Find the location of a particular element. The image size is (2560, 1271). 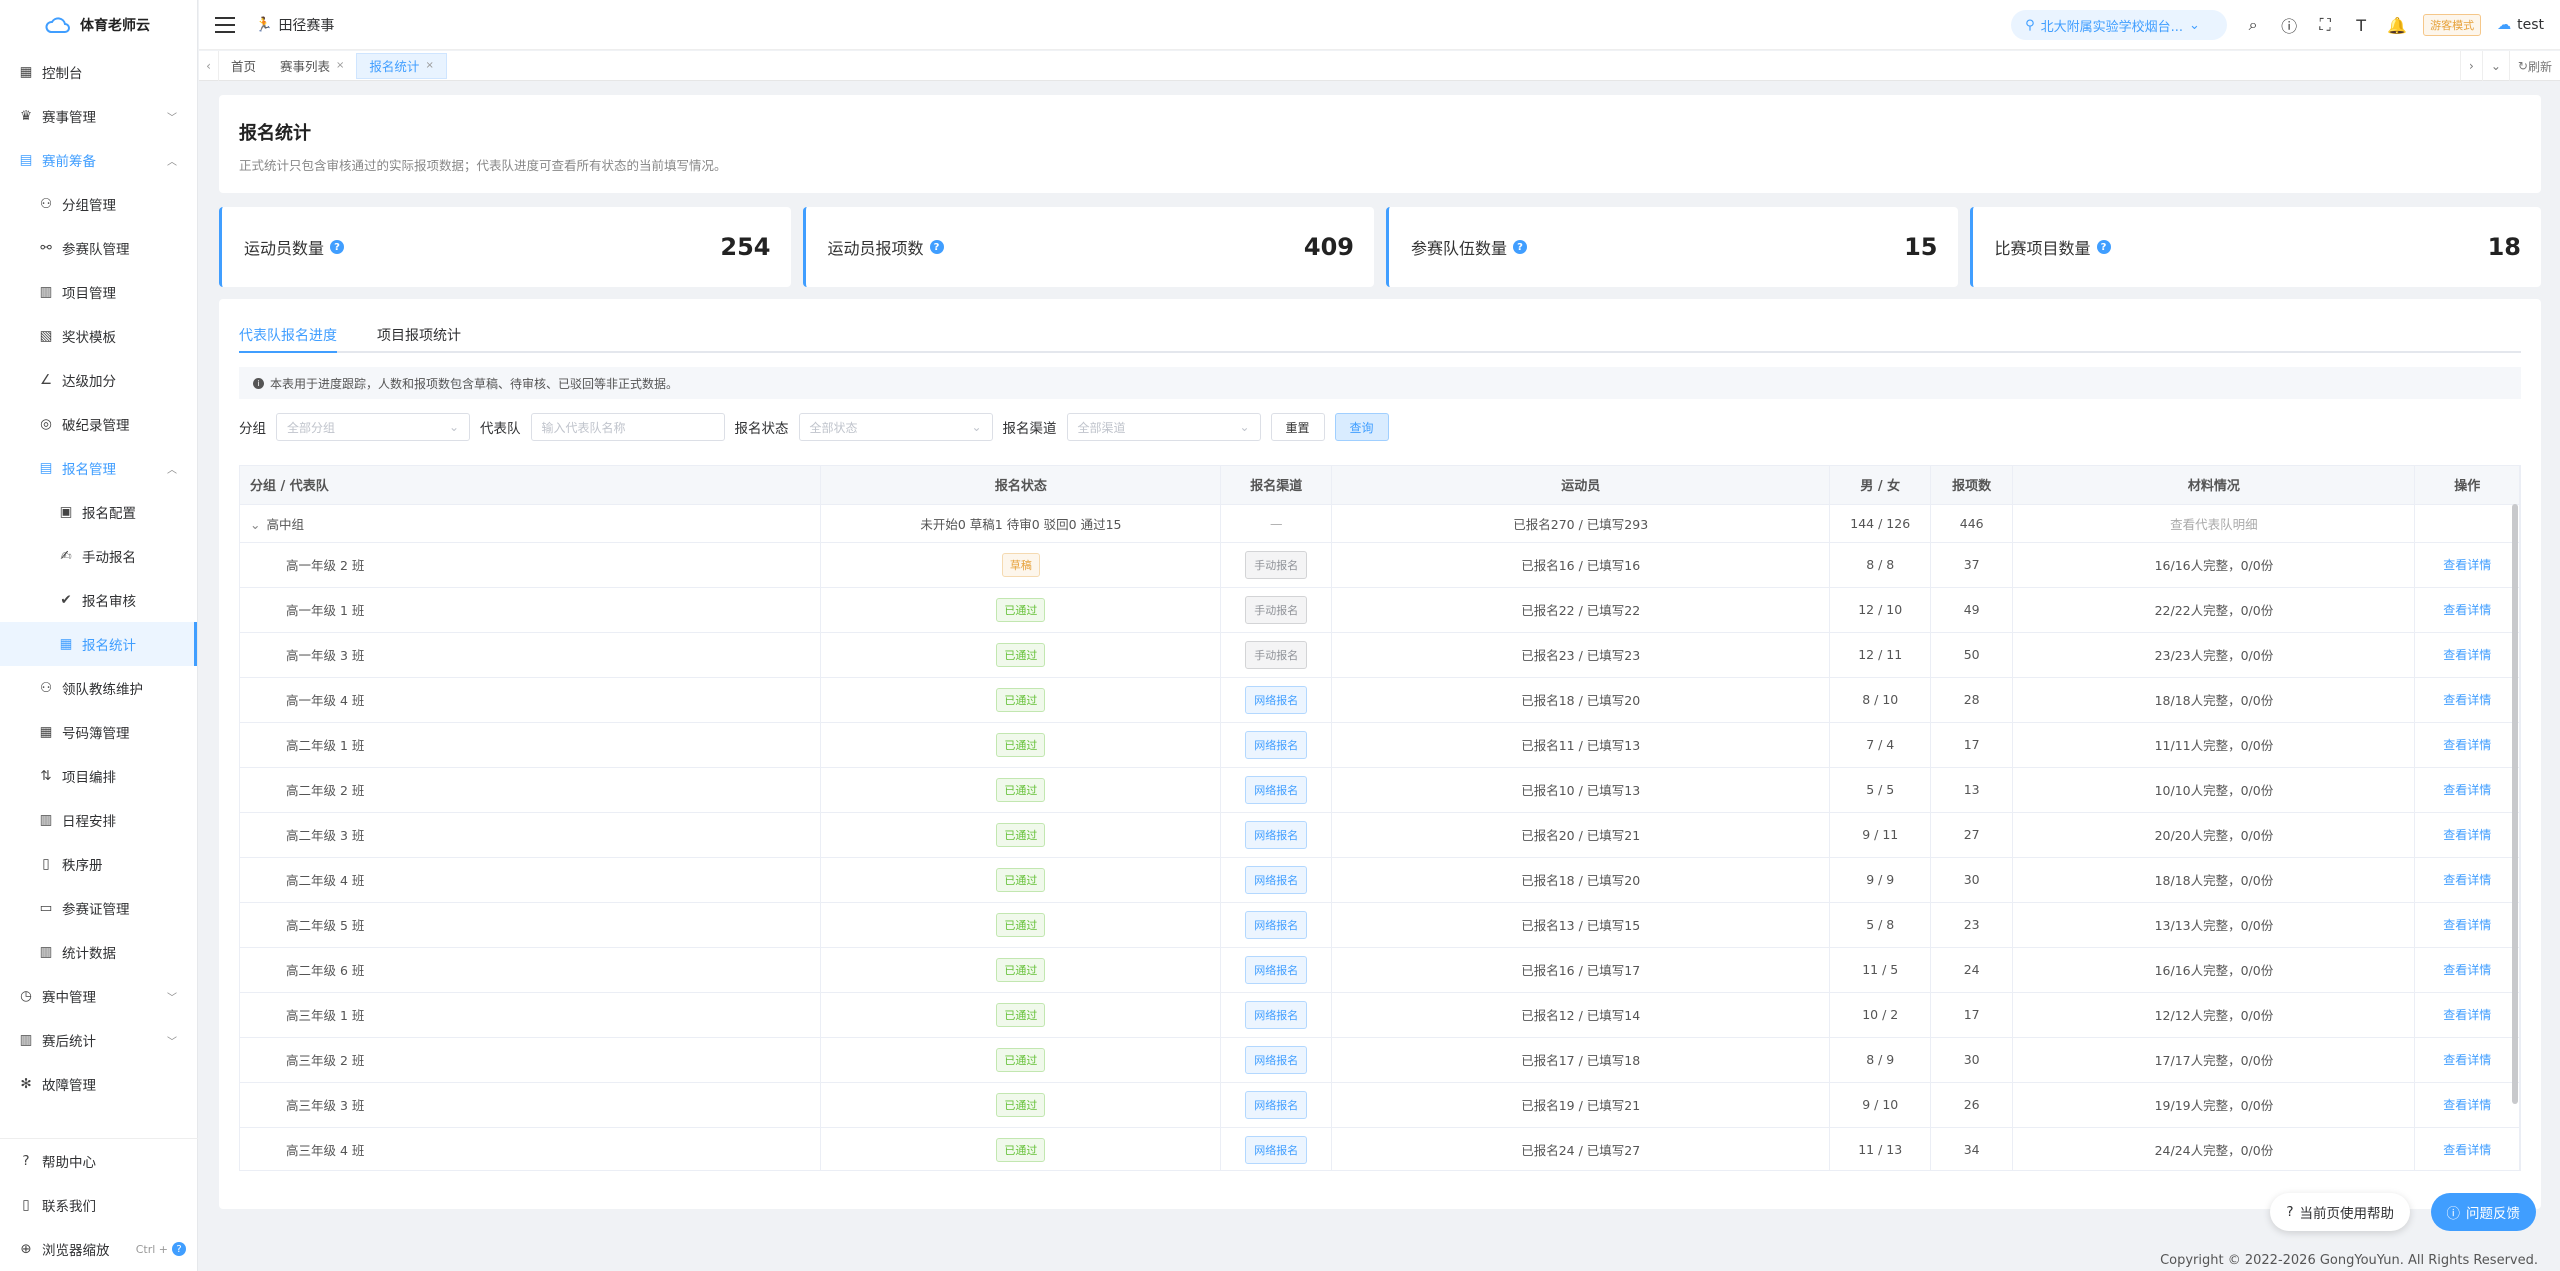

sidebar-item-record: ◎ 破纪录管理 is located at coordinates (98, 424).